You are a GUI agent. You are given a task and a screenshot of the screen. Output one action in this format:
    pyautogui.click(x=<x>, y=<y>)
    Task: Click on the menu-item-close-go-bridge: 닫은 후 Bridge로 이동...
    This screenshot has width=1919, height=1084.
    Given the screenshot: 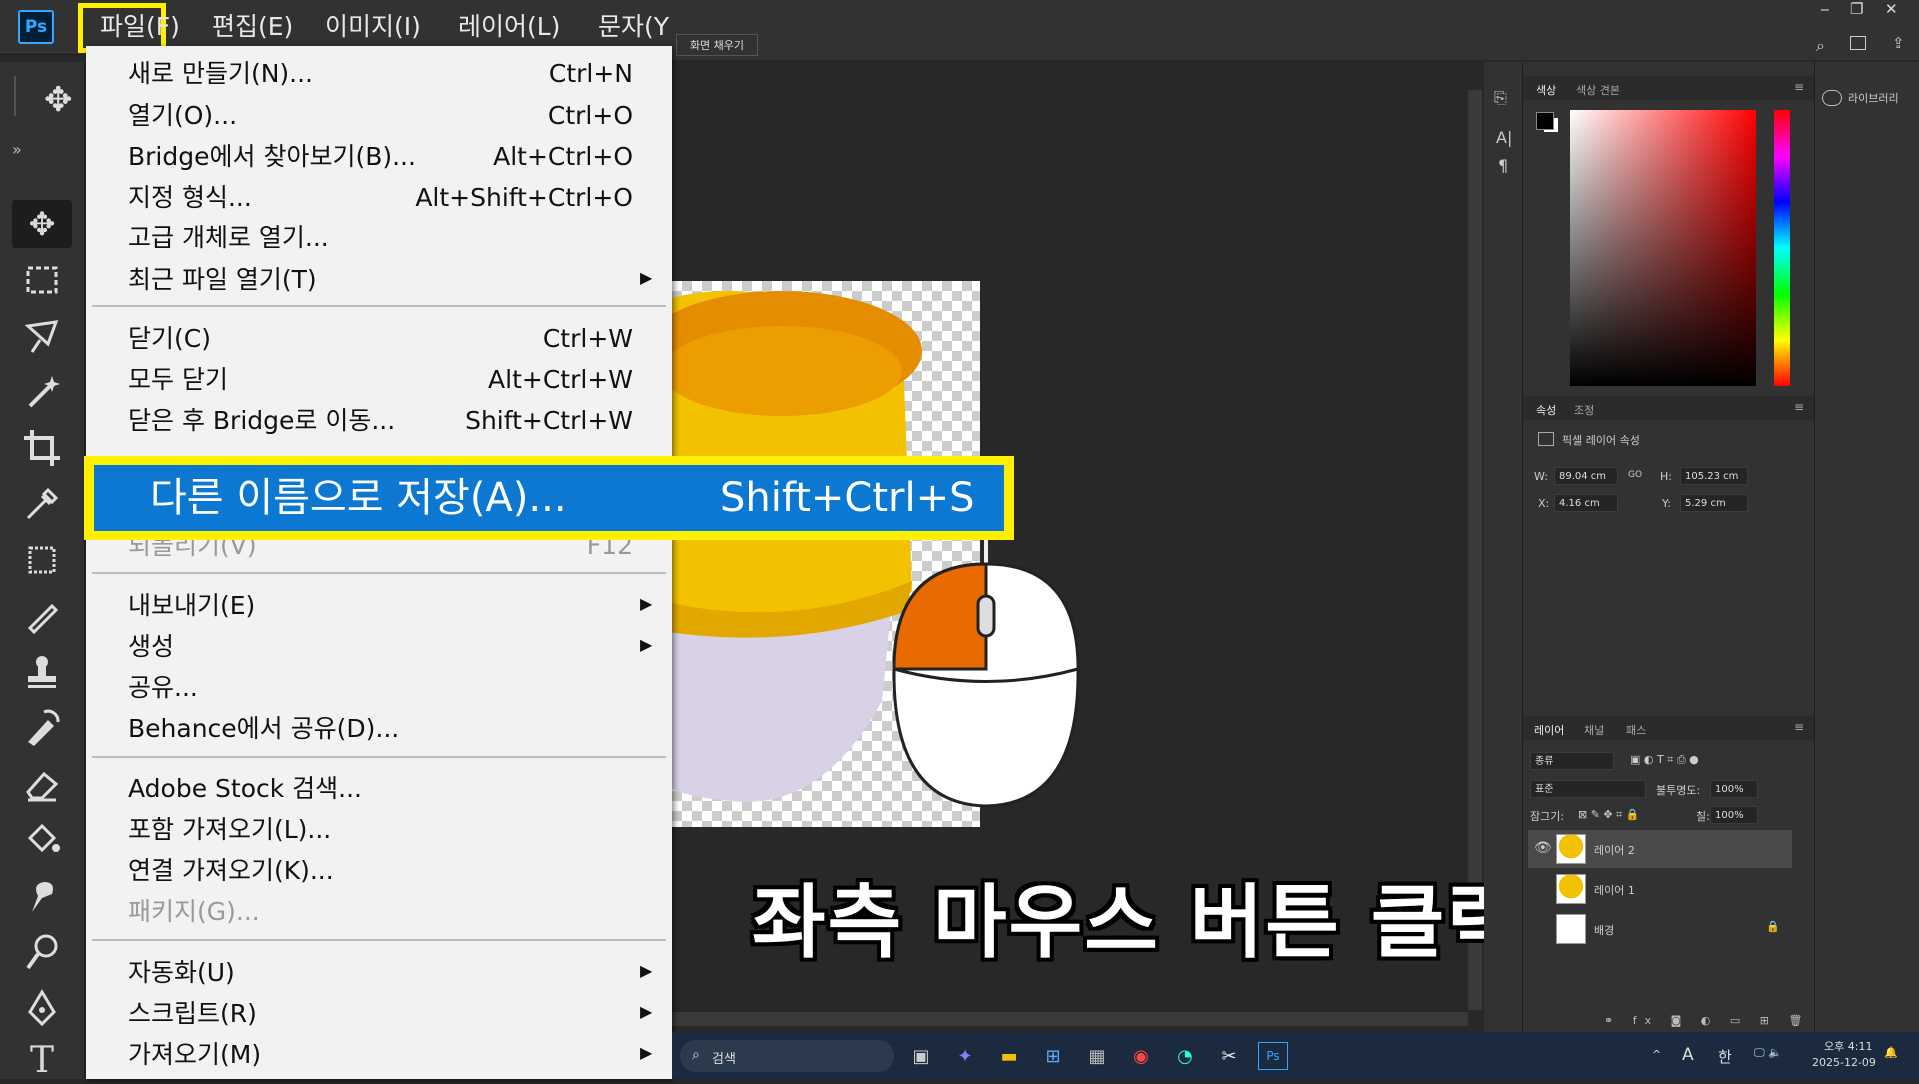 What is the action you would take?
    pyautogui.click(x=261, y=421)
    